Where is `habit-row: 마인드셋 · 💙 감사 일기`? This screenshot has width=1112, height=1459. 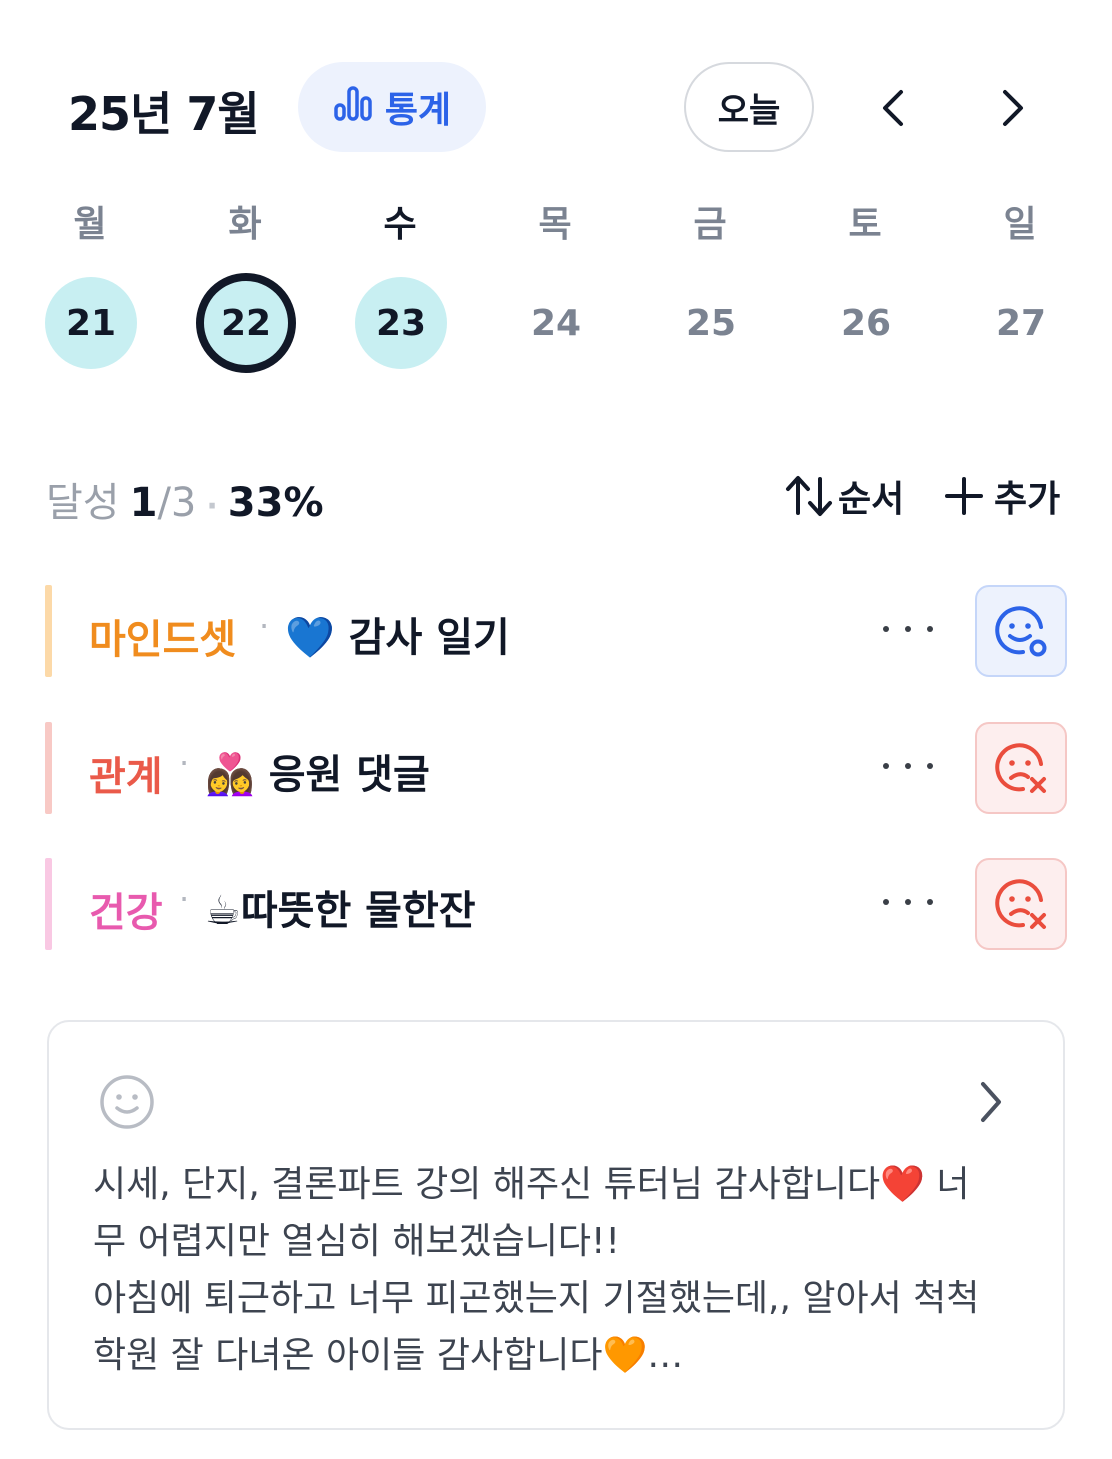
habit-row: 마인드셋 · 💙 감사 일기 is located at coordinates (557, 631).